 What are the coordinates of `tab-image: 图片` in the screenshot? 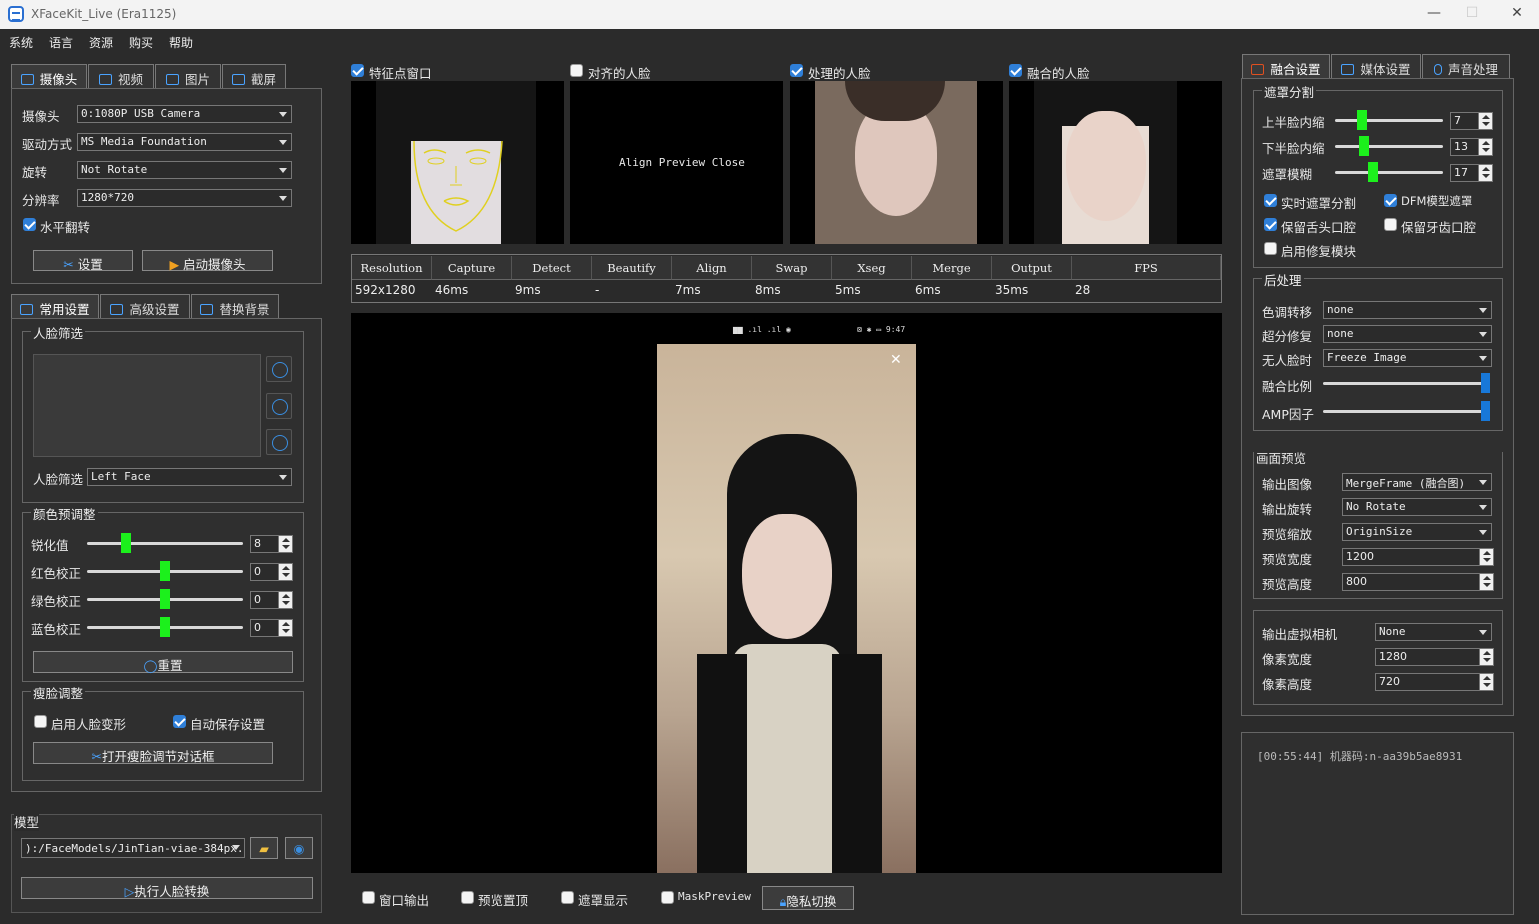 It's located at (188, 76).